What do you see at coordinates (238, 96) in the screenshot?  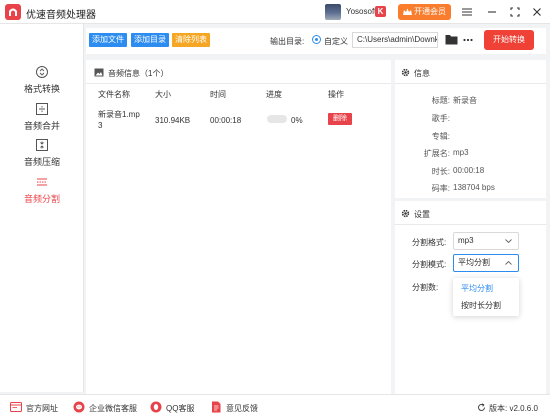 I see `table-header: 文件名称 大小 时间 进度 操作` at bounding box center [238, 96].